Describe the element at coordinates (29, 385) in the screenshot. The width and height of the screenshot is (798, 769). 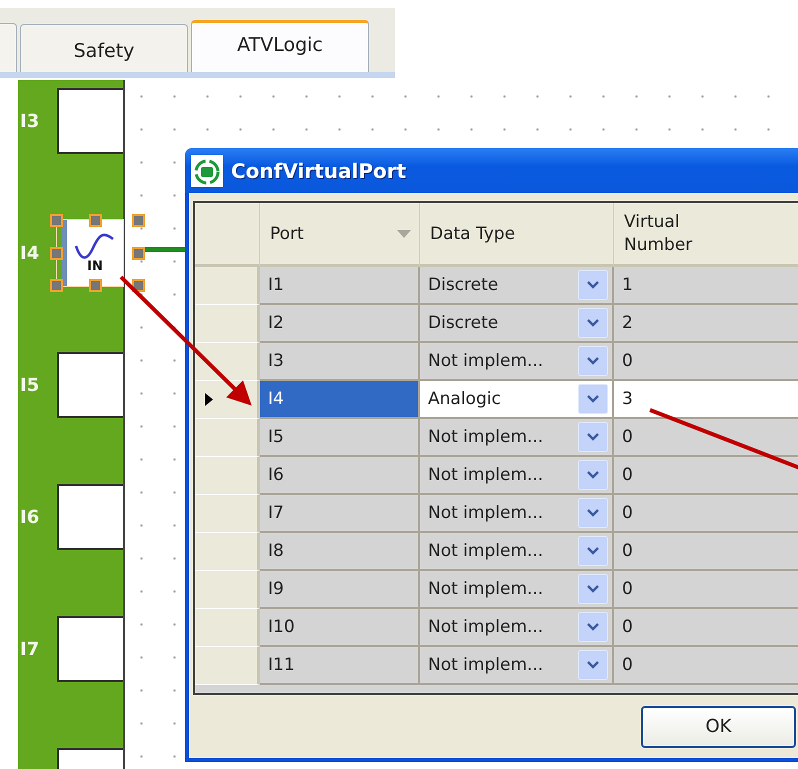
I see `port-label: I5` at that location.